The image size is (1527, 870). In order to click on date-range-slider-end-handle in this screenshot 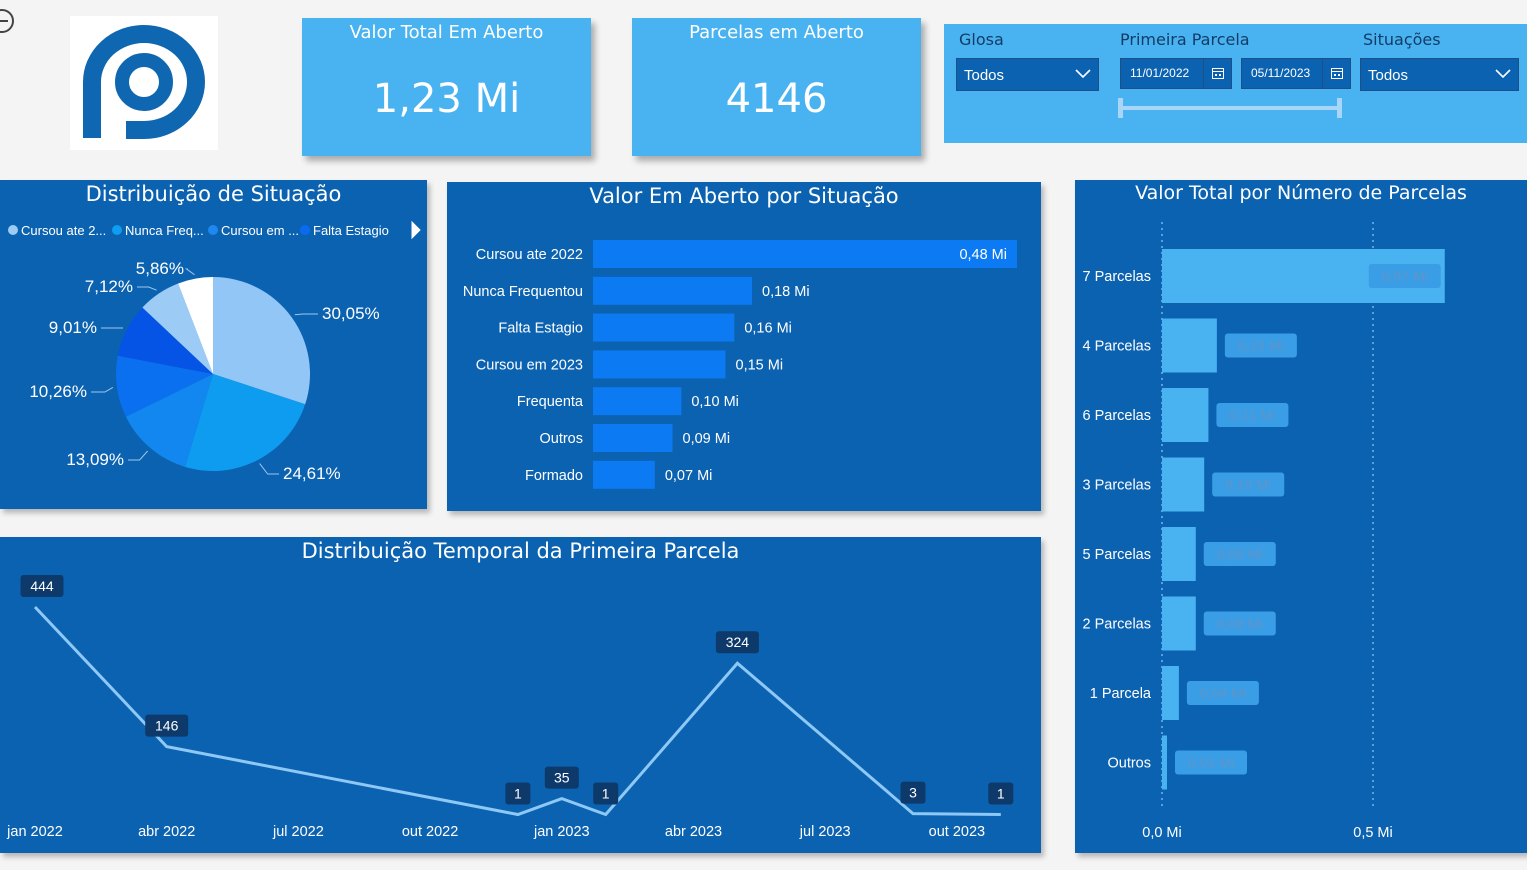, I will do `click(1339, 108)`.